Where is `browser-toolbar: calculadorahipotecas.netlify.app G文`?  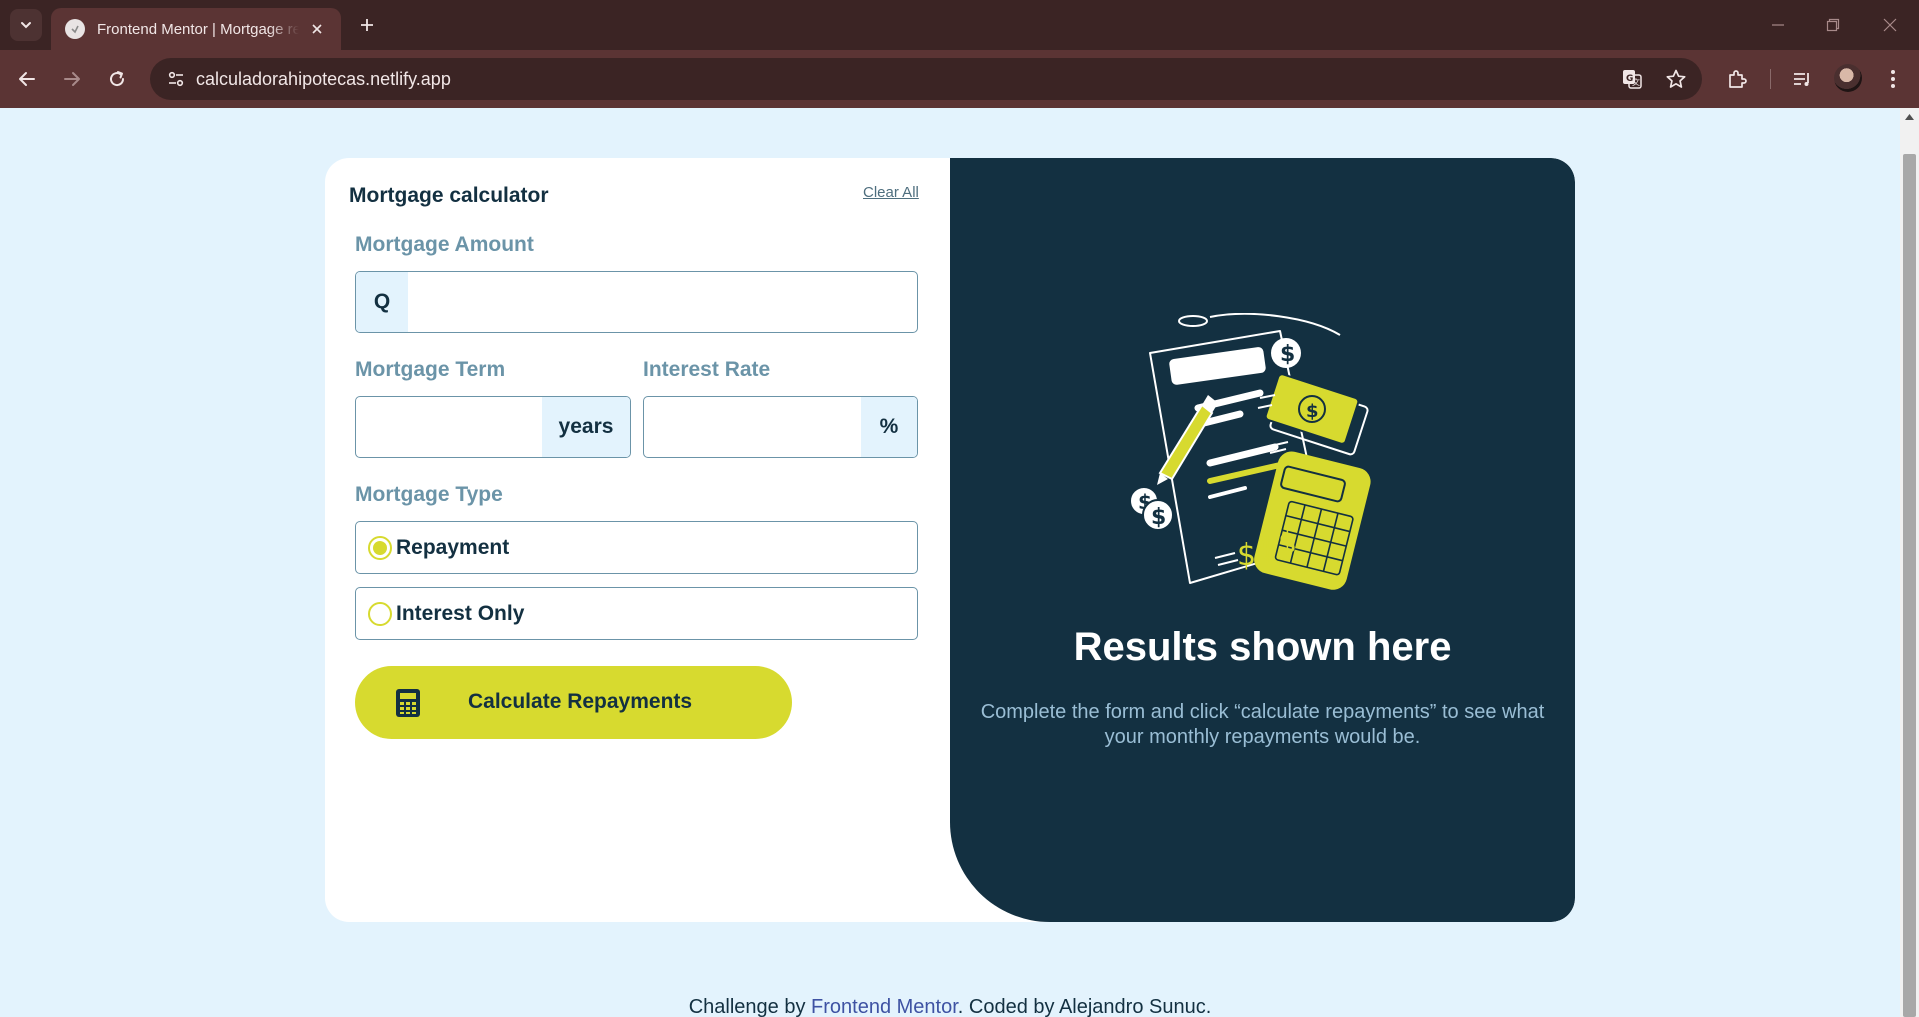
browser-toolbar: calculadorahipotecas.netlify.app G文 is located at coordinates (959, 79).